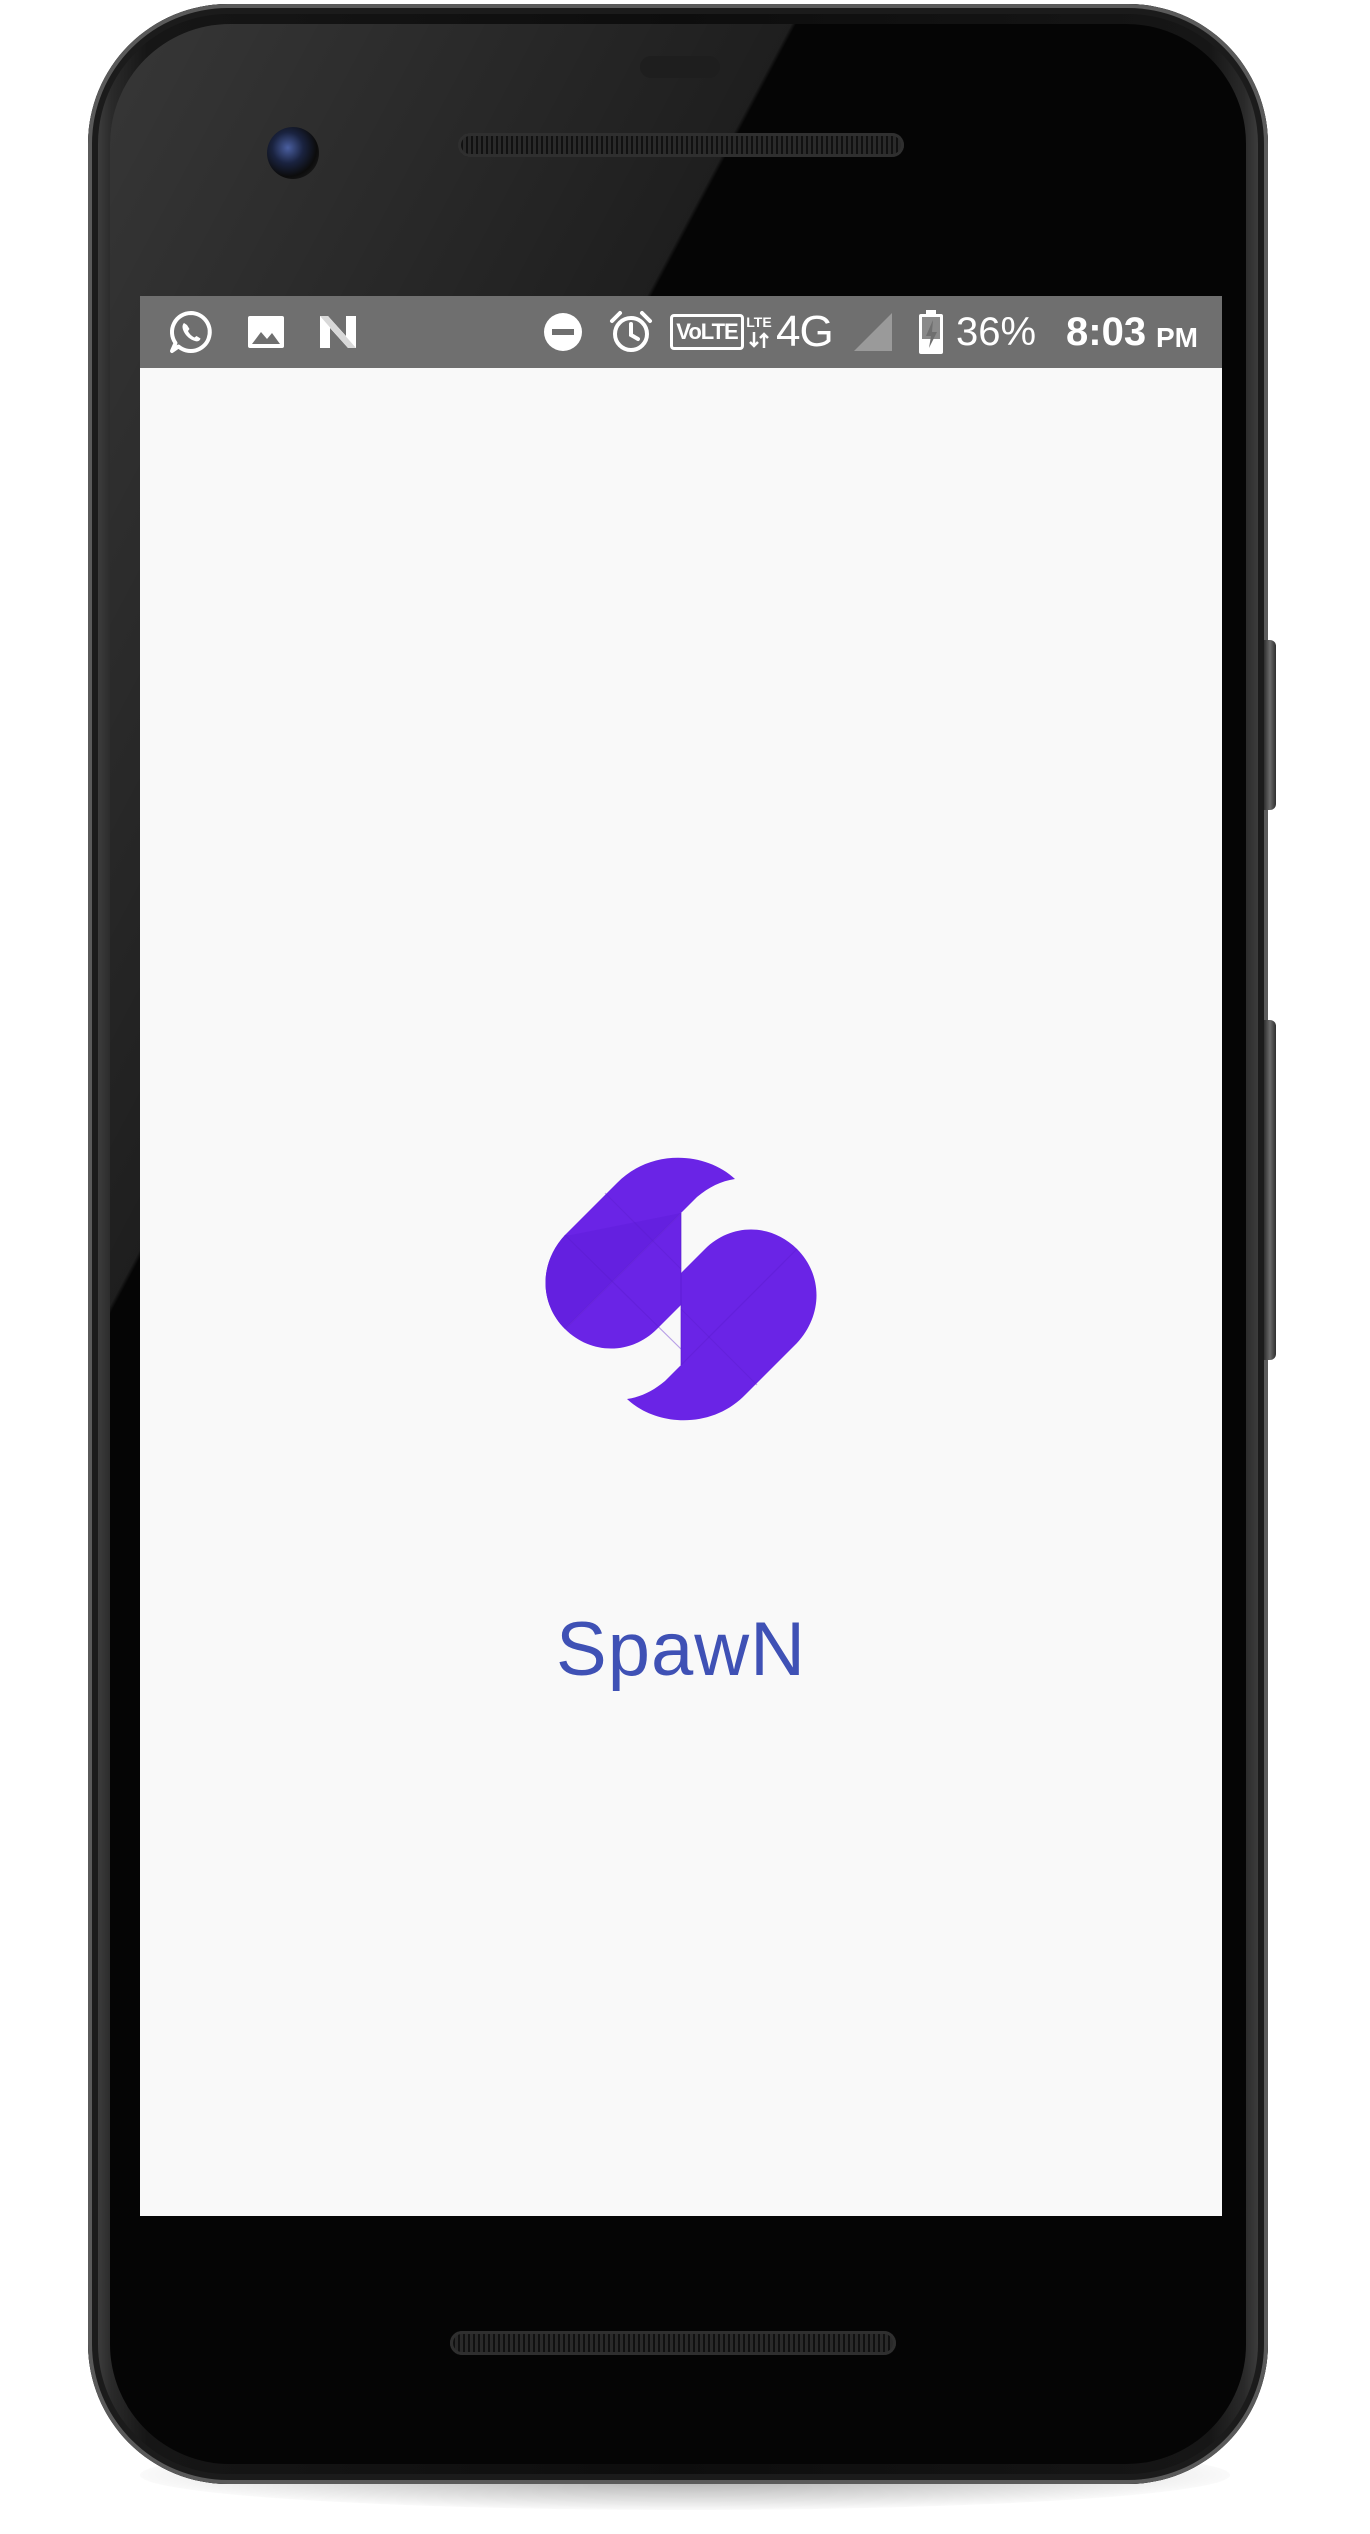  I want to click on volume-button, so click(1270, 1190).